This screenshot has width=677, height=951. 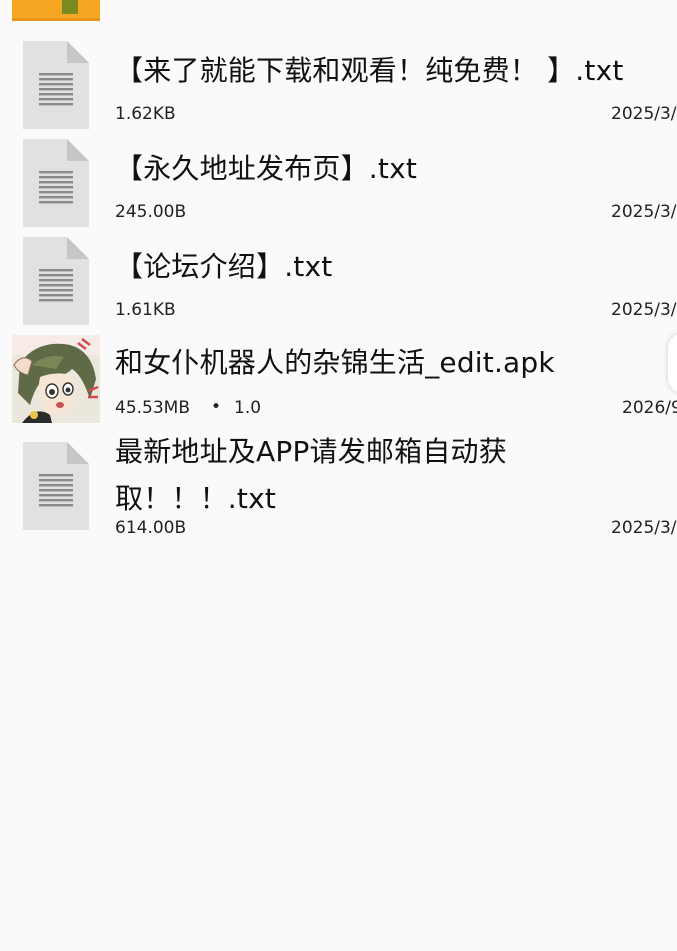 What do you see at coordinates (338, 282) in the screenshot?
I see `list-item: 【论坛介绍】.txt 1.61KB 2025/3/` at bounding box center [338, 282].